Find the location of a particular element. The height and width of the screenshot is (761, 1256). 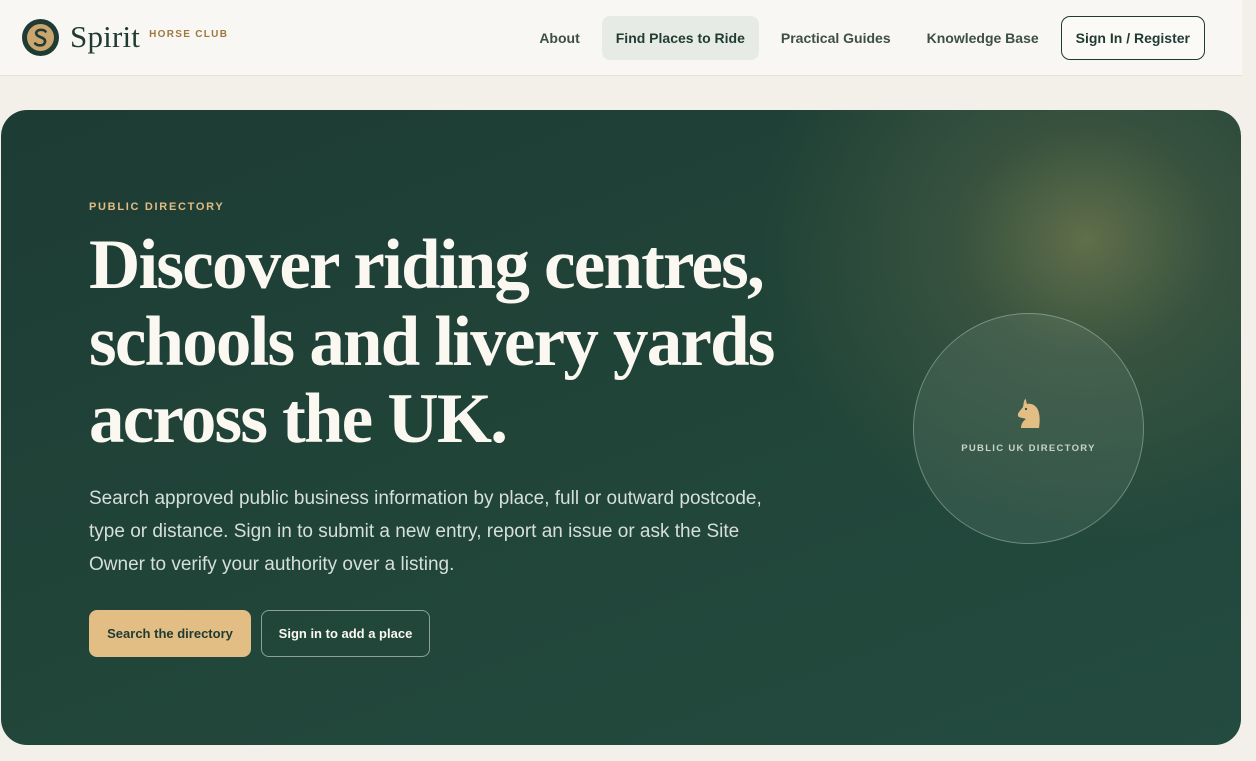

brand-subtitle: HORSE CLUB is located at coordinates (189, 34).